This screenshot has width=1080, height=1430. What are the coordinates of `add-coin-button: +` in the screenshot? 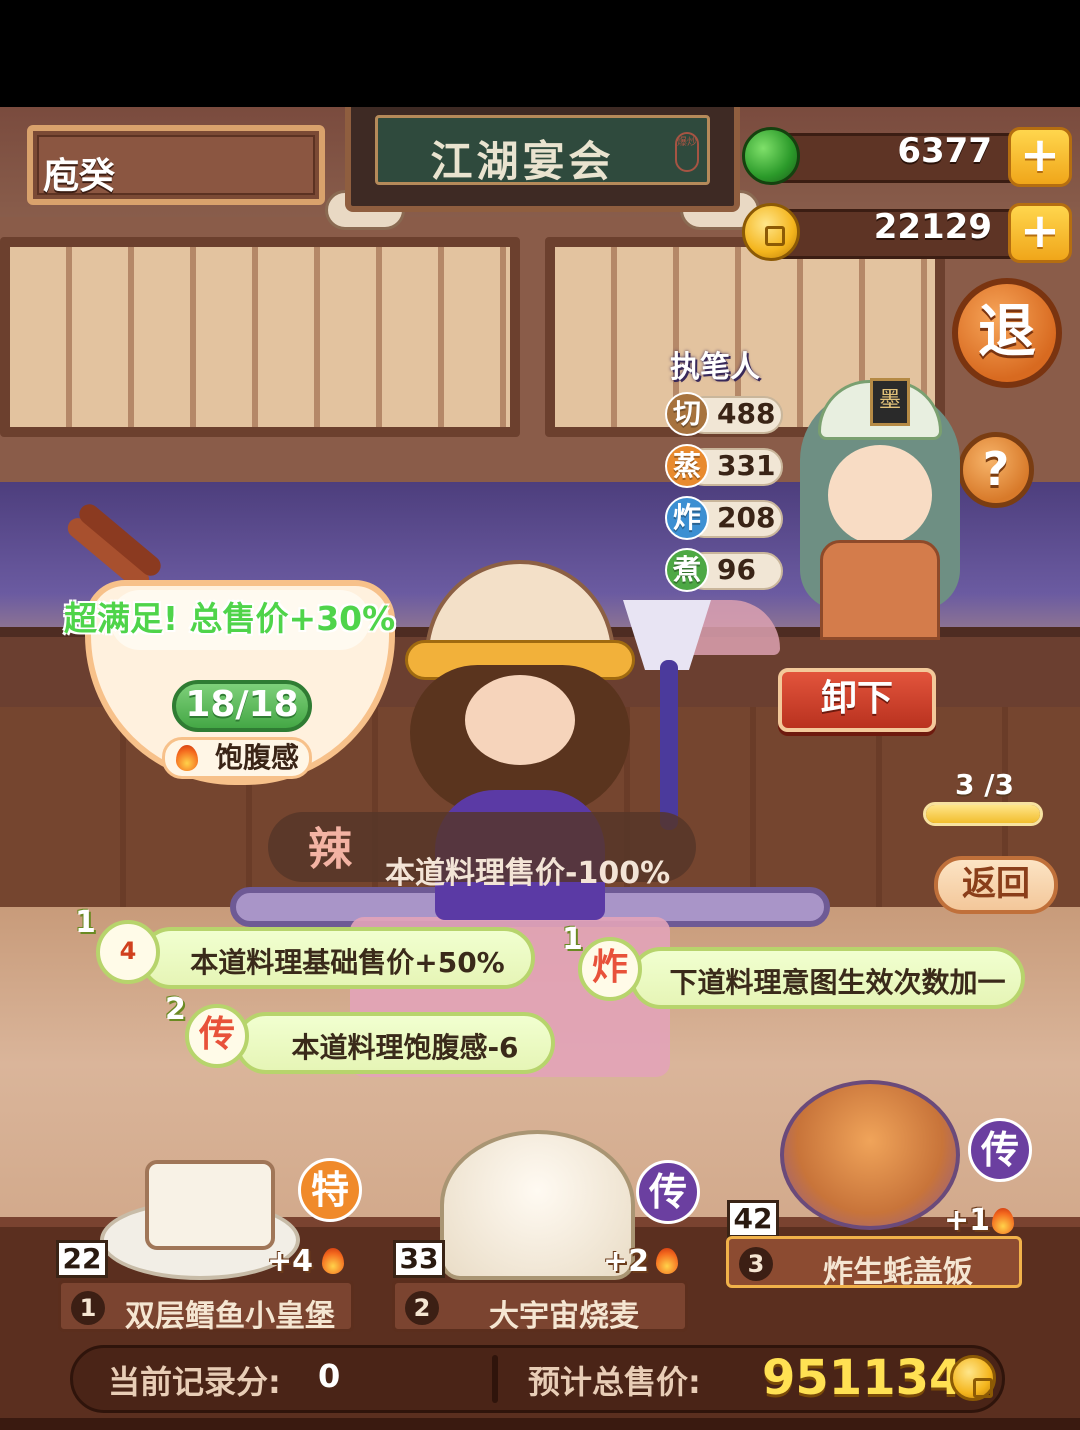 It's located at (1040, 233).